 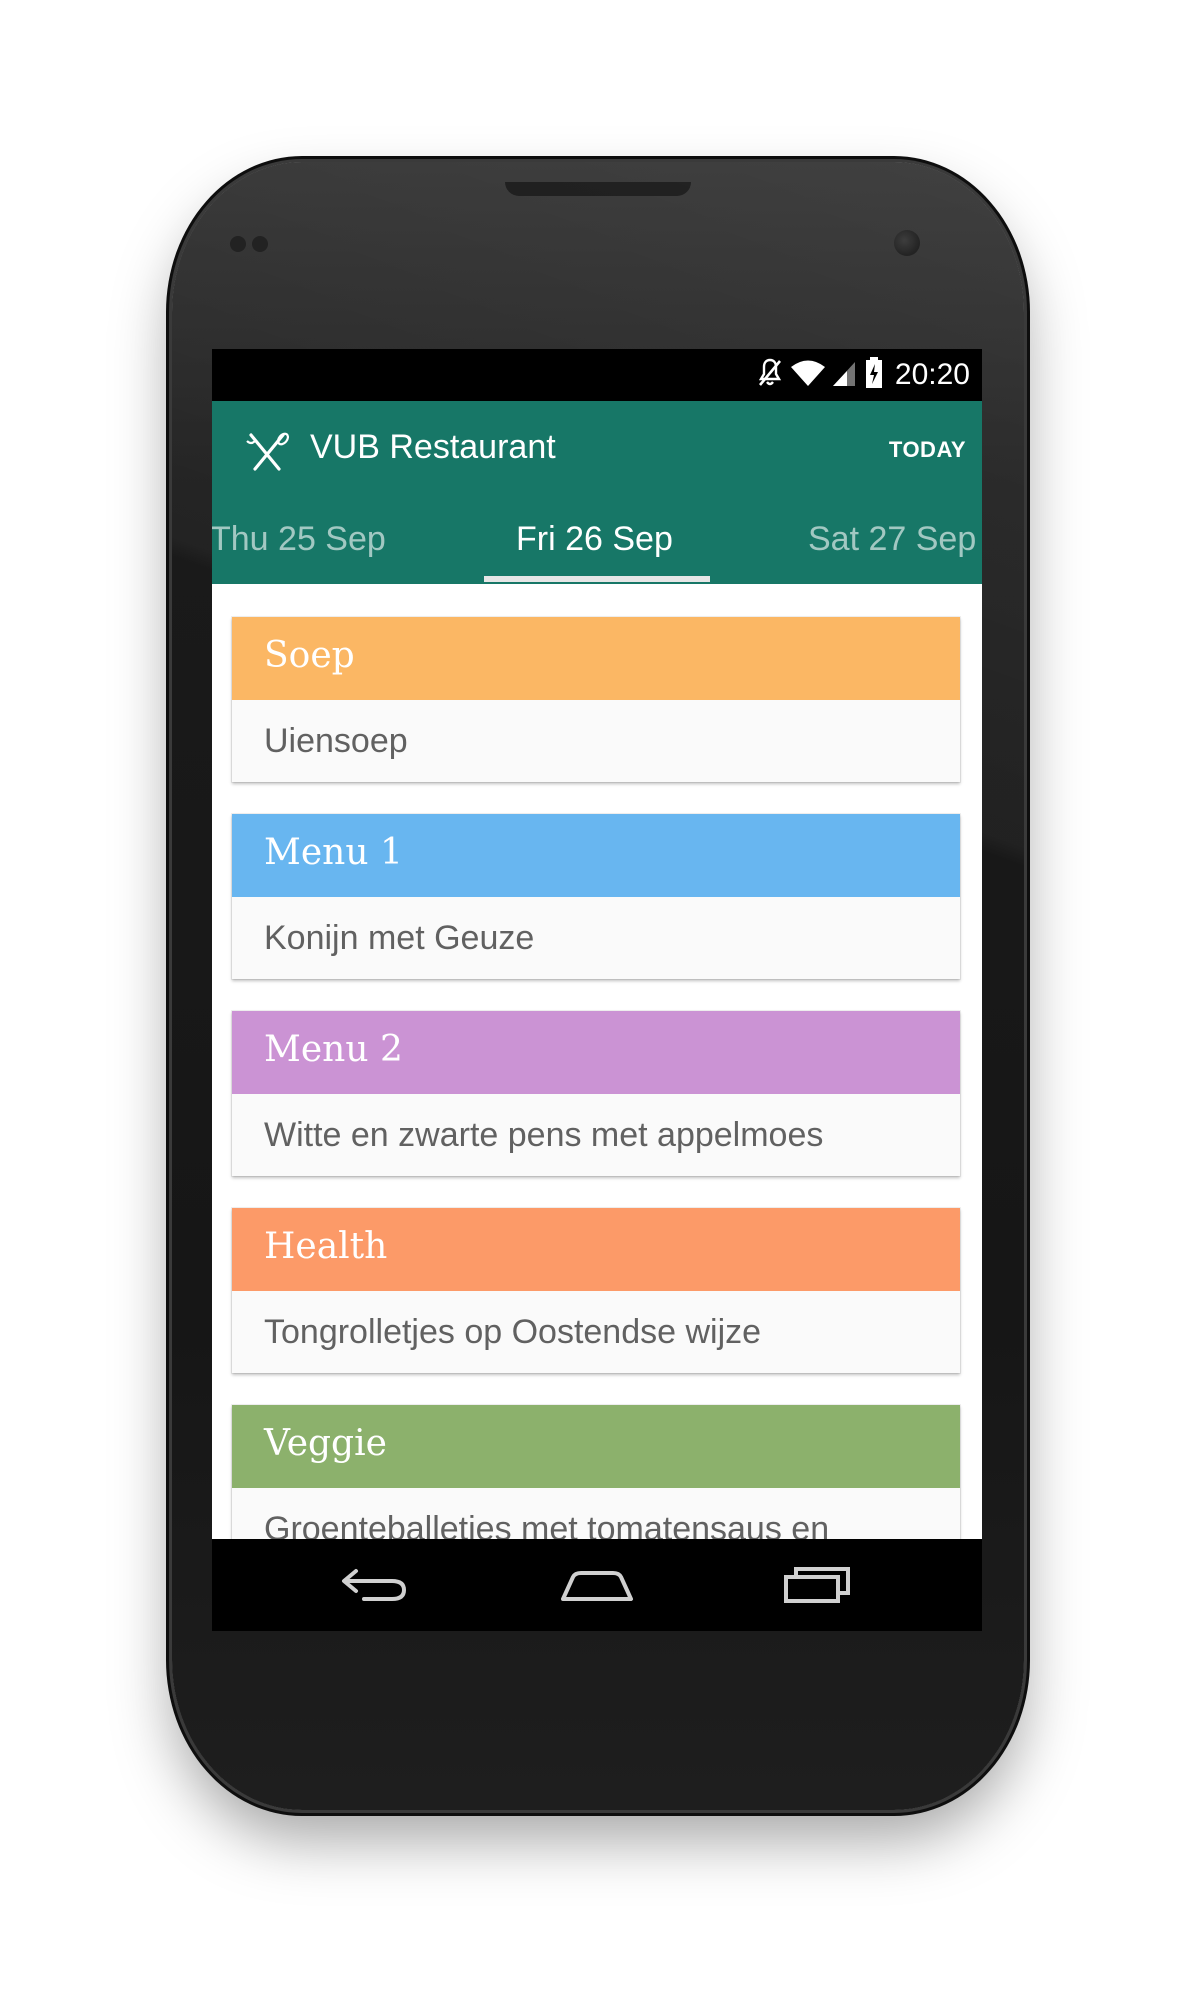 I want to click on card-header: Veggie, so click(x=596, y=1446).